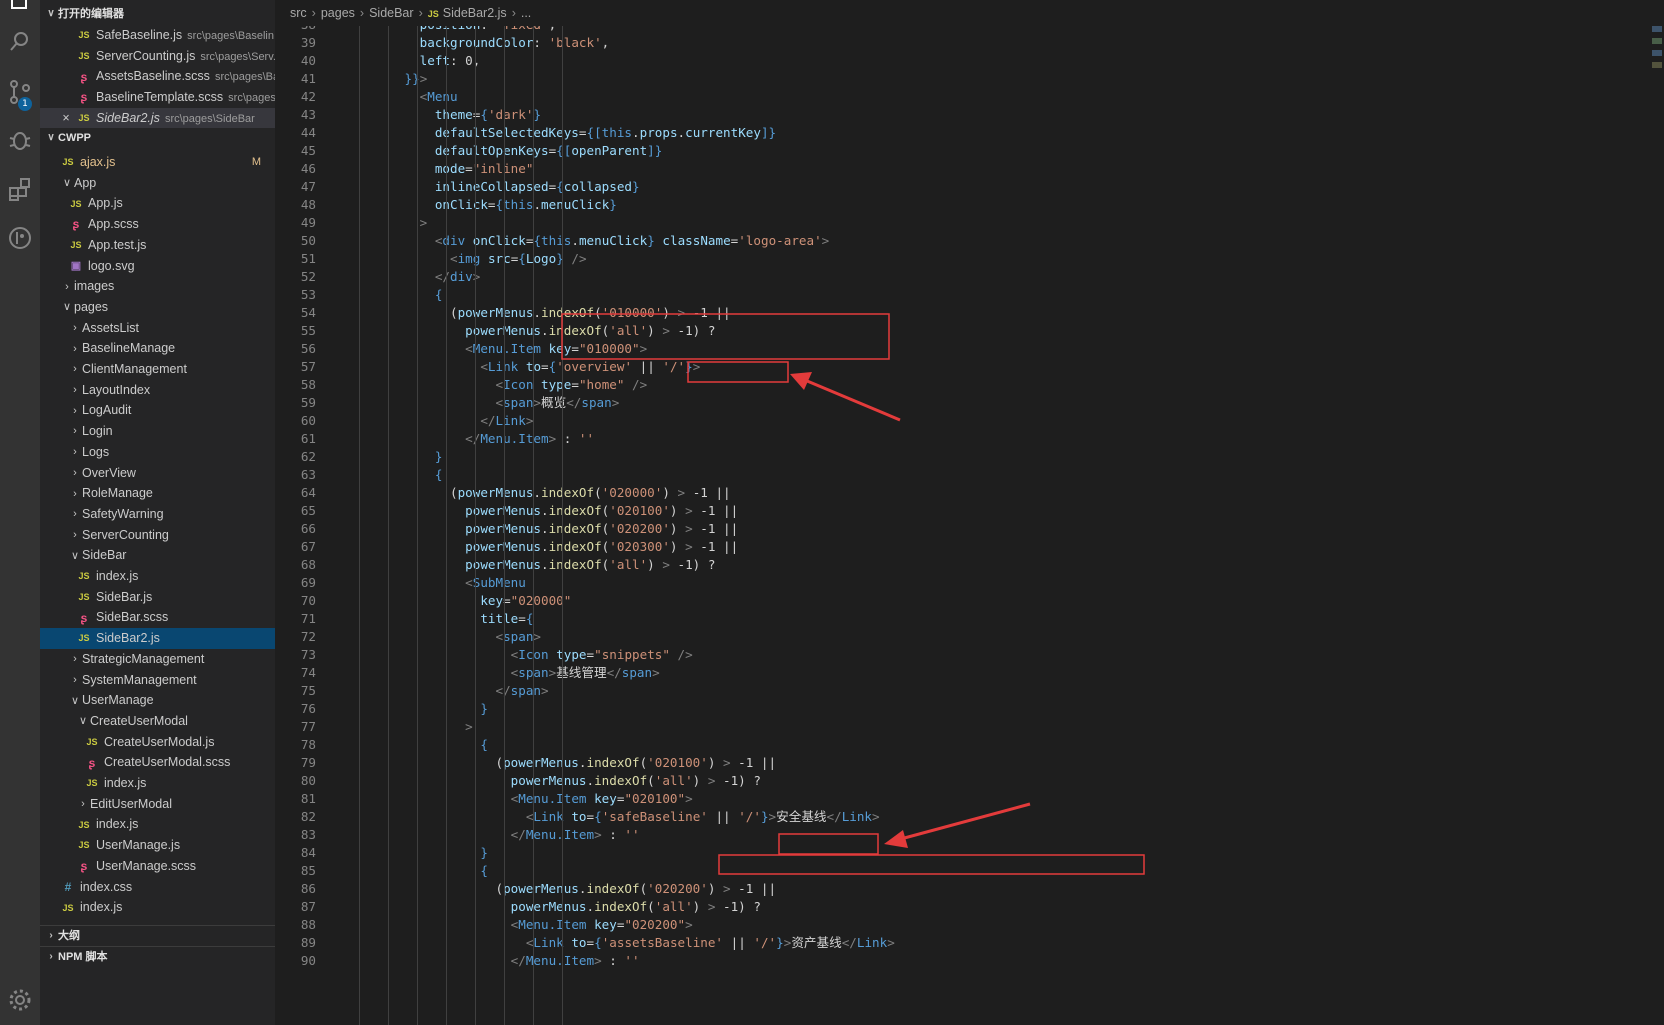 This screenshot has height=1025, width=1664. What do you see at coordinates (20, 190) in the screenshot?
I see `extensions-icon` at bounding box center [20, 190].